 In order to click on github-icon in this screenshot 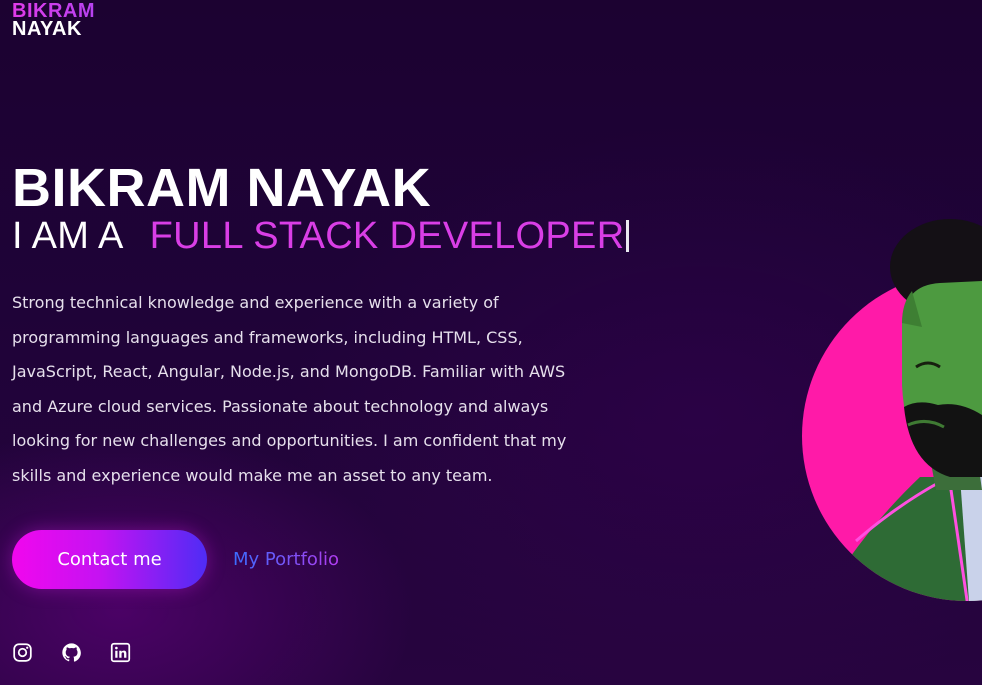, I will do `click(71, 652)`.